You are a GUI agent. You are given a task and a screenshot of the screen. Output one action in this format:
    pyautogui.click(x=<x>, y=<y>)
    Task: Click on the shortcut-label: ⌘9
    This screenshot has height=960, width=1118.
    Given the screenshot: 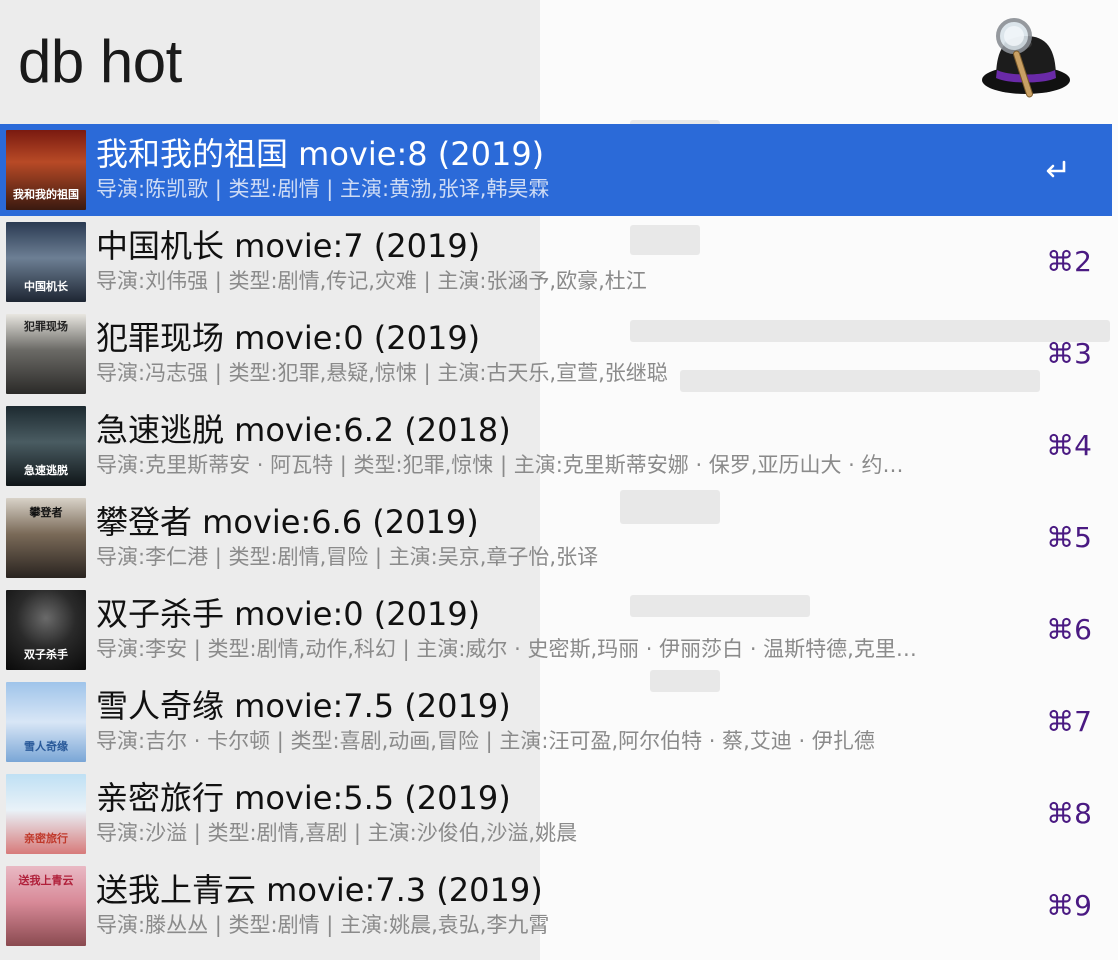 What is the action you would take?
    pyautogui.click(x=1069, y=905)
    